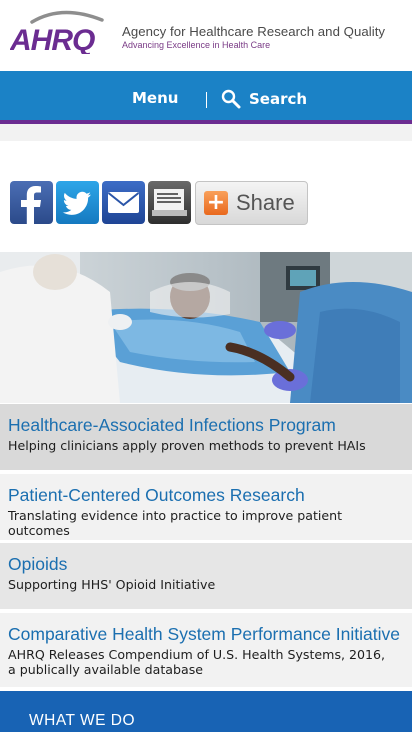 The width and height of the screenshot is (412, 732). I want to click on search-label: Search, so click(278, 99).